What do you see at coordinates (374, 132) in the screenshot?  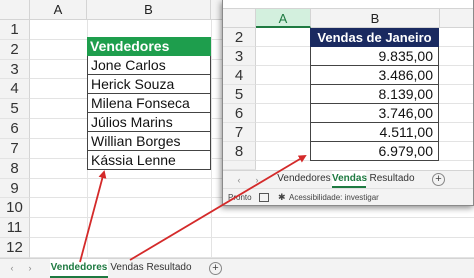 I see `venda-value-cell: 4.511,00` at bounding box center [374, 132].